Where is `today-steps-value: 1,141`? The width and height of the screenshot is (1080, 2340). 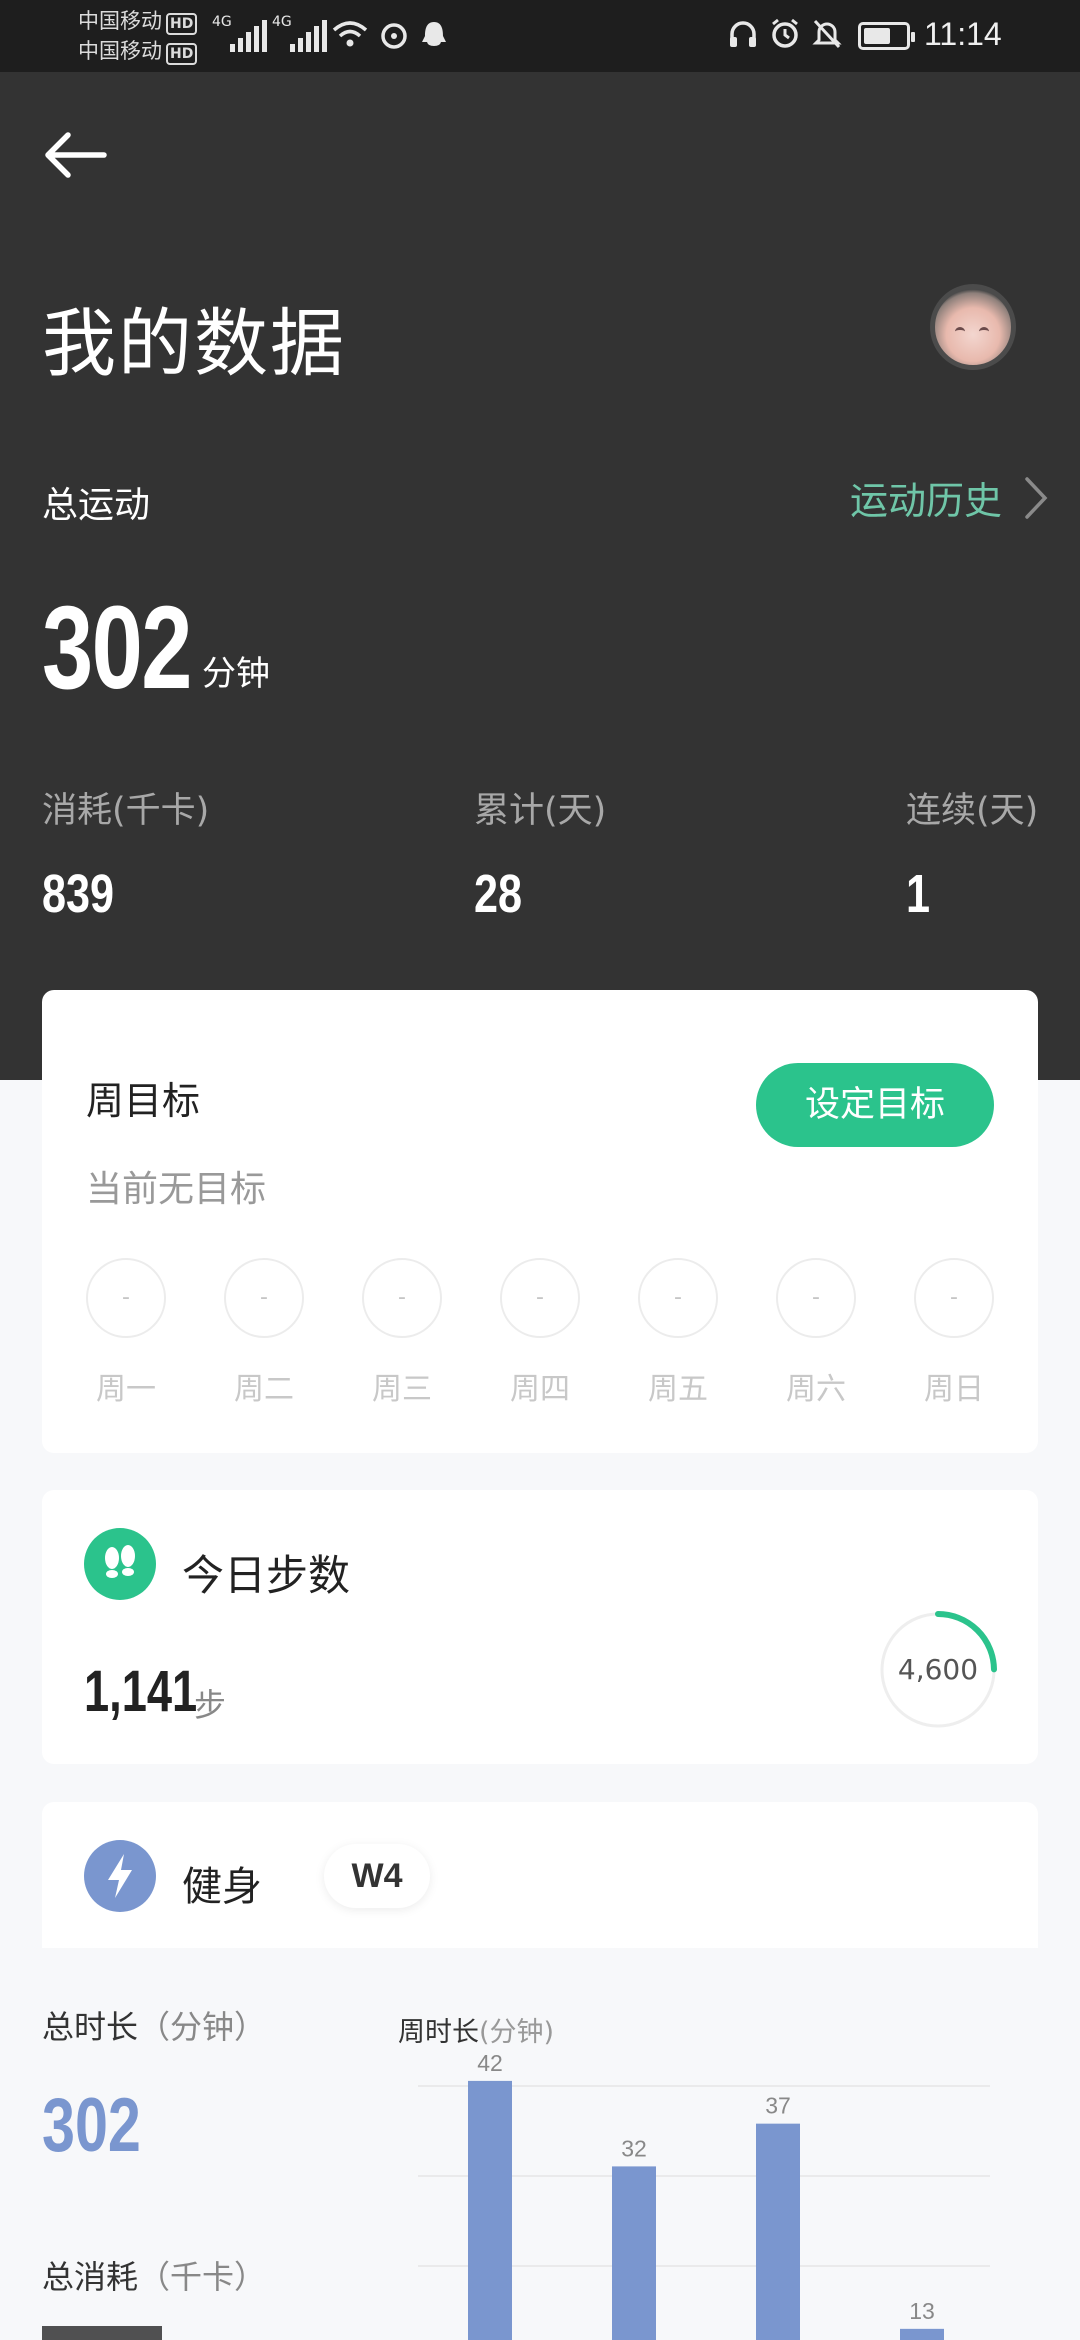
today-steps-value: 1,141 is located at coordinates (141, 1691).